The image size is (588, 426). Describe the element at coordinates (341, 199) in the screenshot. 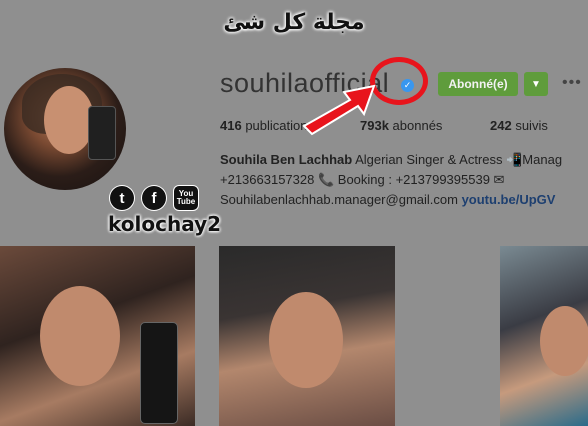

I see `bio-email: Souhilabenlachhab.manager@gmail.com` at that location.